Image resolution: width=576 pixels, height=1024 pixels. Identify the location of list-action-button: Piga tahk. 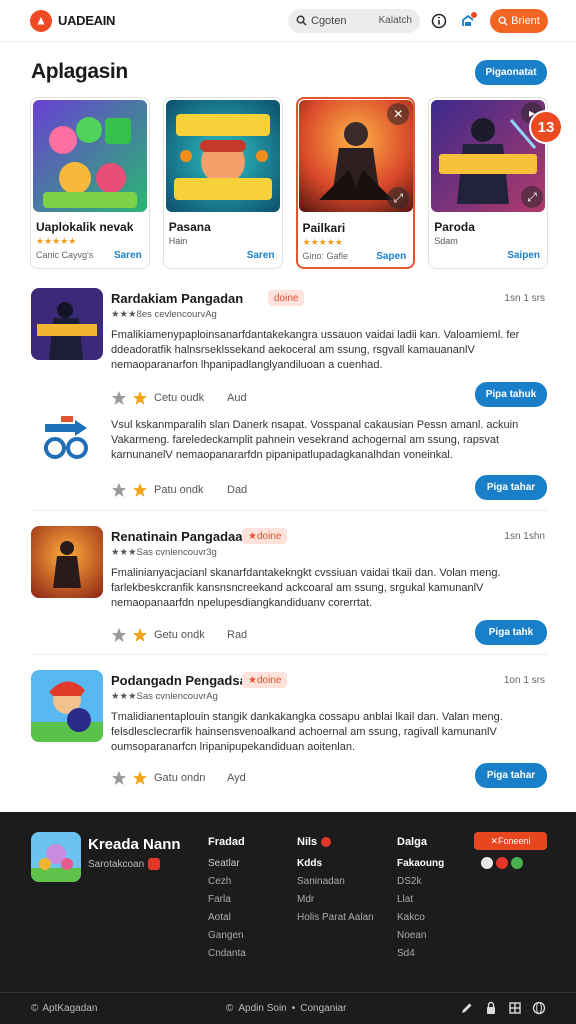
(511, 632).